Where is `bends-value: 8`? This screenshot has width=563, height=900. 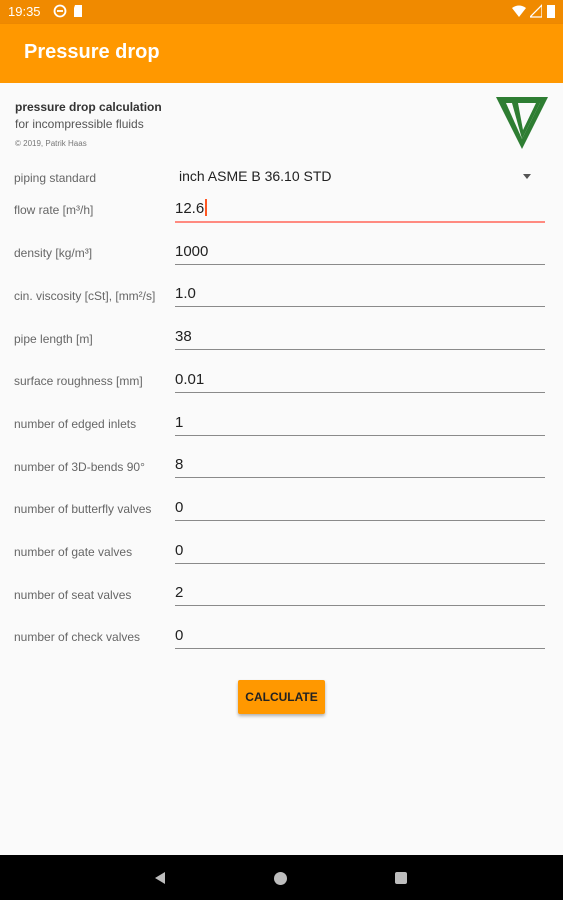 bends-value: 8 is located at coordinates (179, 464).